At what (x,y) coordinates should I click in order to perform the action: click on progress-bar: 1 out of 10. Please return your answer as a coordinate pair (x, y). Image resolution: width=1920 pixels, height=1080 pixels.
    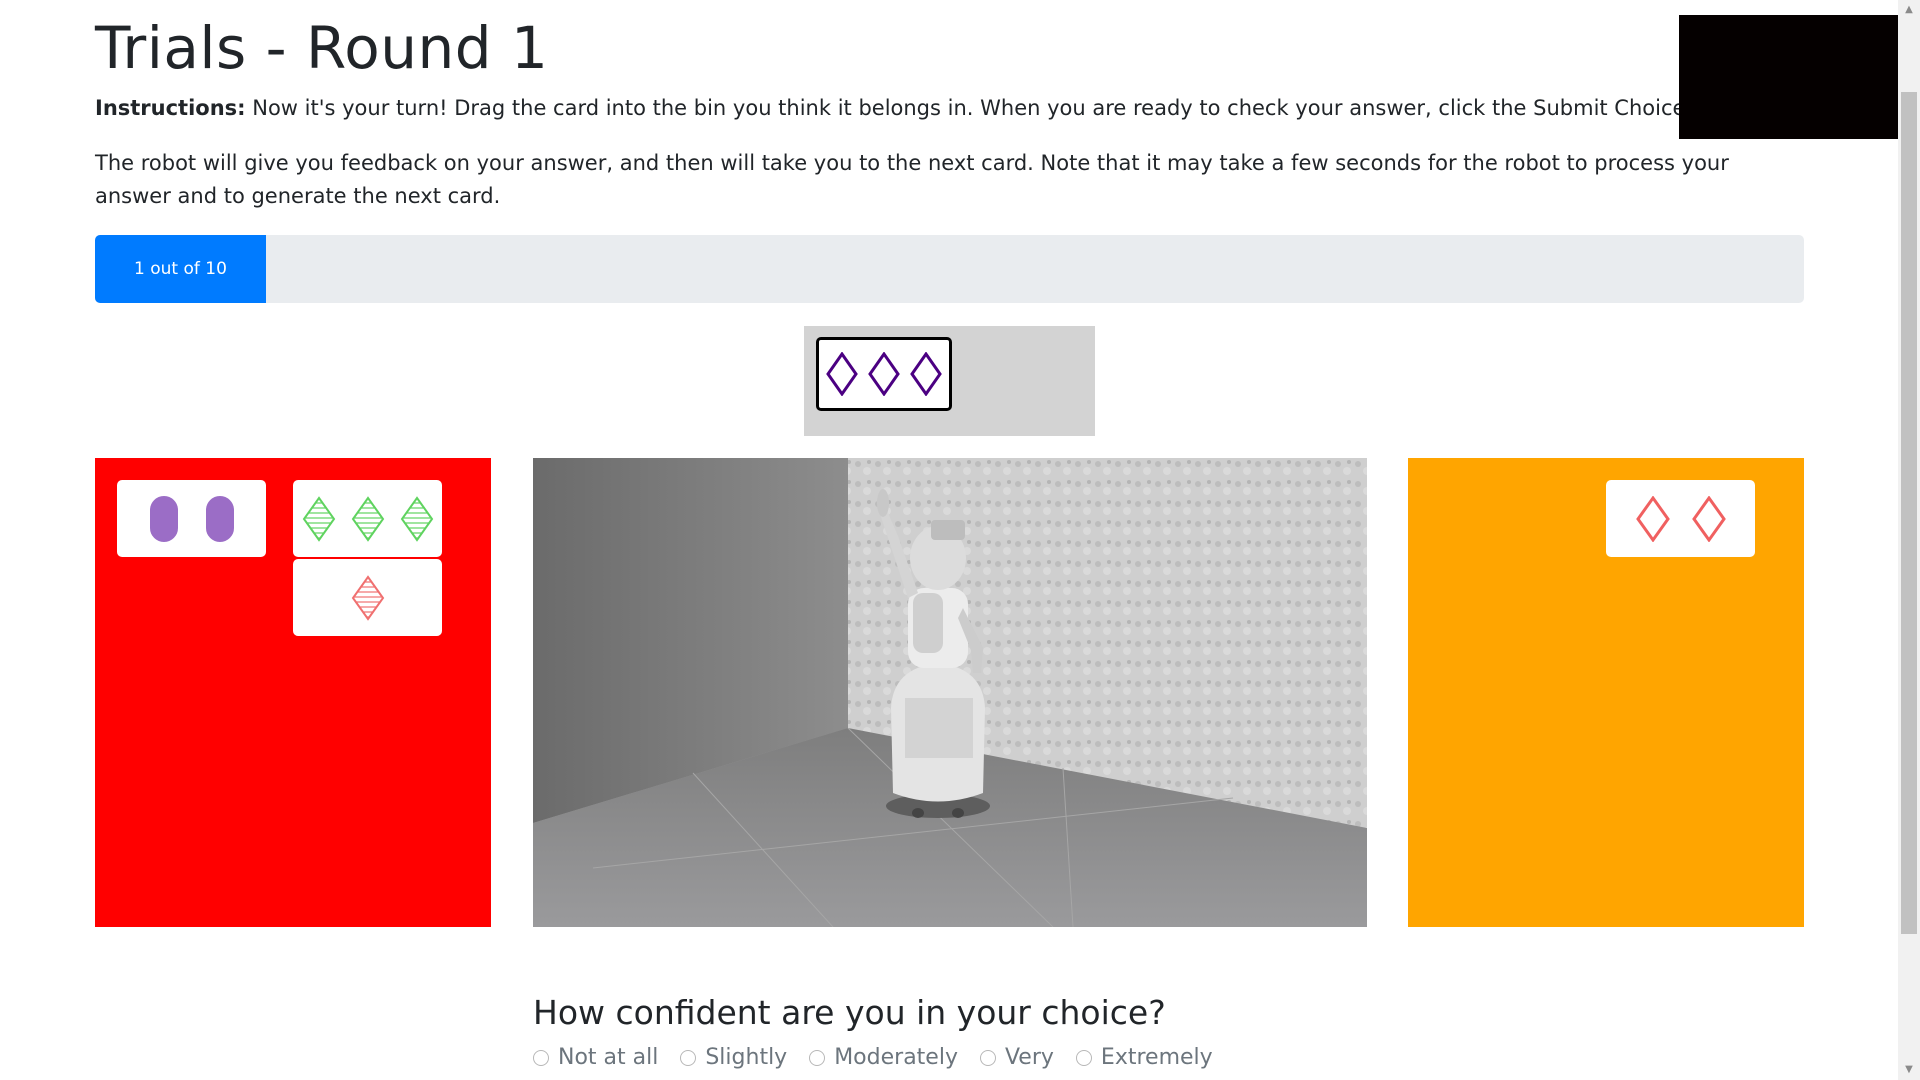
    Looking at the image, I should click on (949, 269).